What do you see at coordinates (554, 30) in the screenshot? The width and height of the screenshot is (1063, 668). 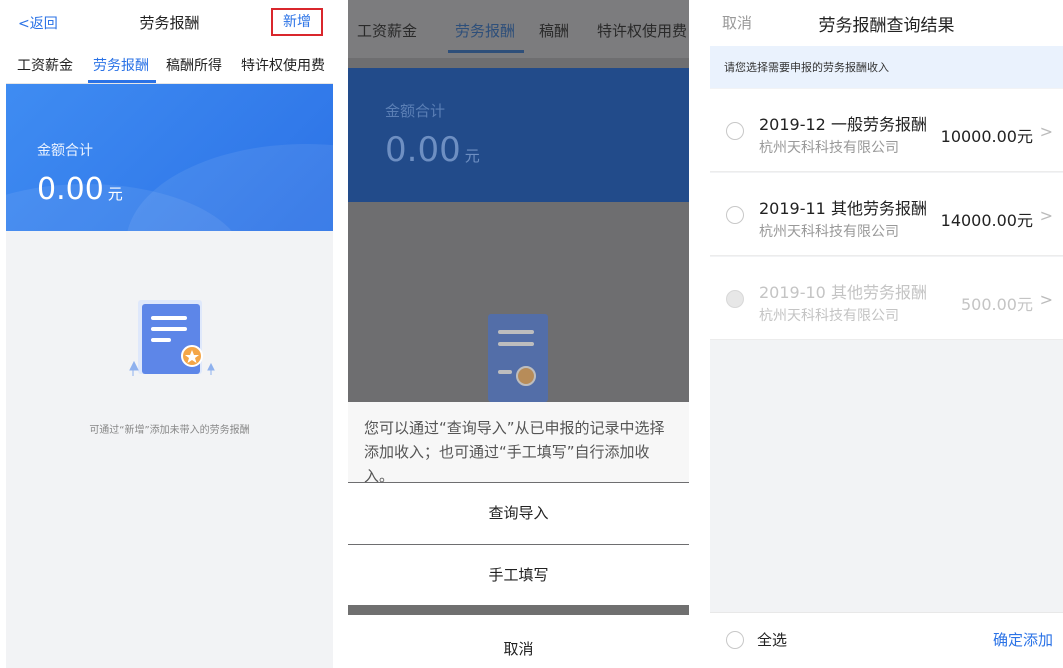 I see `tab-royalty: 稿酬` at bounding box center [554, 30].